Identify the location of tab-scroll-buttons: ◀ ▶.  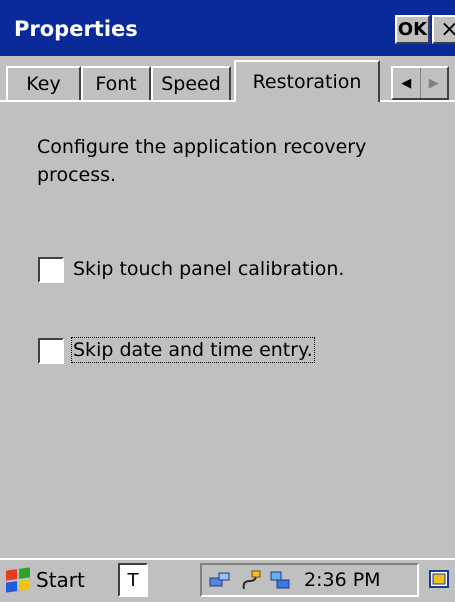
(420, 83).